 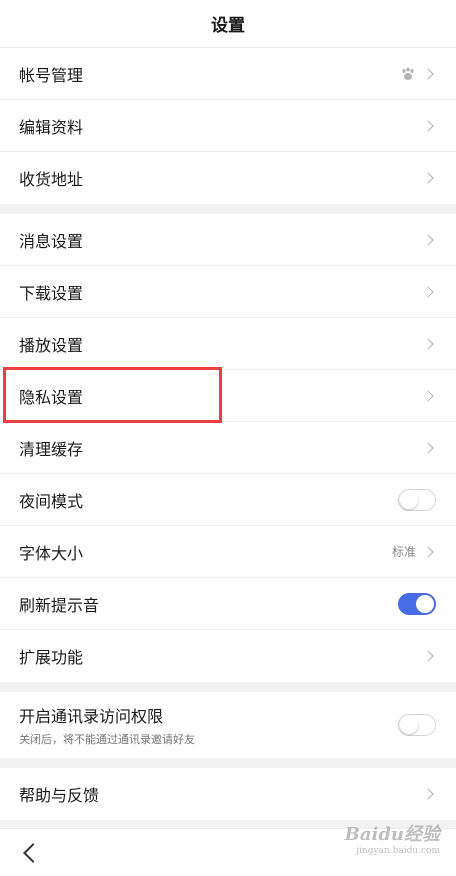 What do you see at coordinates (51, 449) in the screenshot?
I see `row-label: 清理缓存` at bounding box center [51, 449].